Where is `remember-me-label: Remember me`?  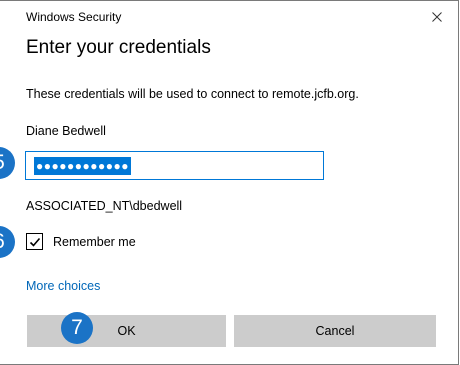 remember-me-label: Remember me is located at coordinates (94, 241).